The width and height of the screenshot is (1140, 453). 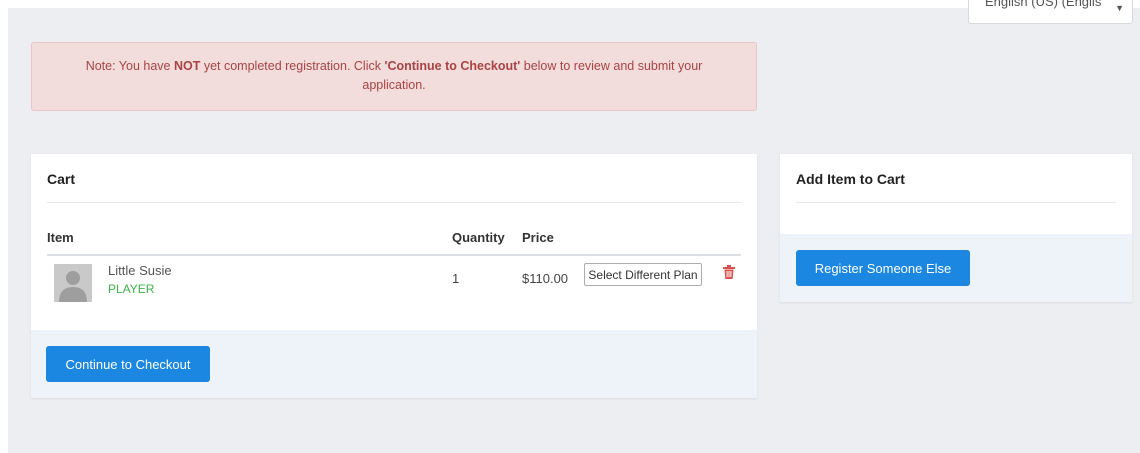 I want to click on cart-title-divider, so click(x=394, y=202).